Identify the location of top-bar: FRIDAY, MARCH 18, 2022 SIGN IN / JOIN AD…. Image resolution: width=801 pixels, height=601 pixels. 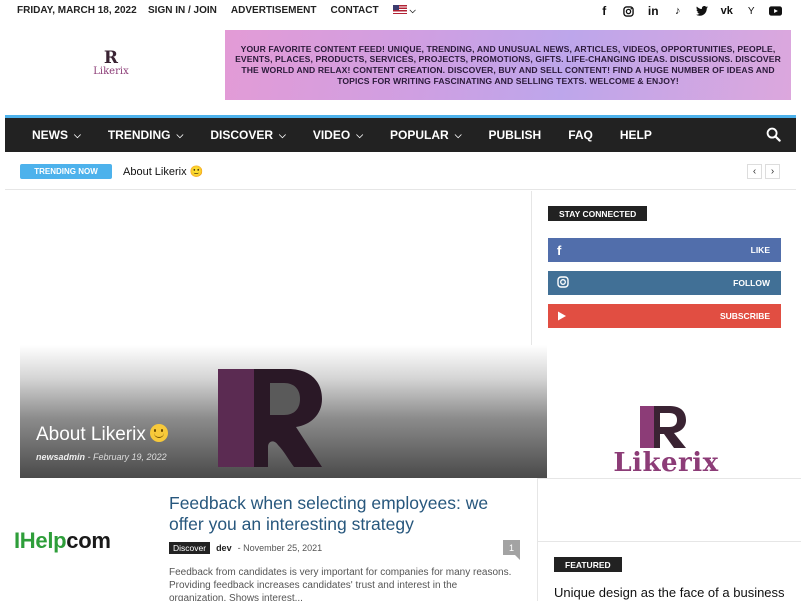
(400, 11).